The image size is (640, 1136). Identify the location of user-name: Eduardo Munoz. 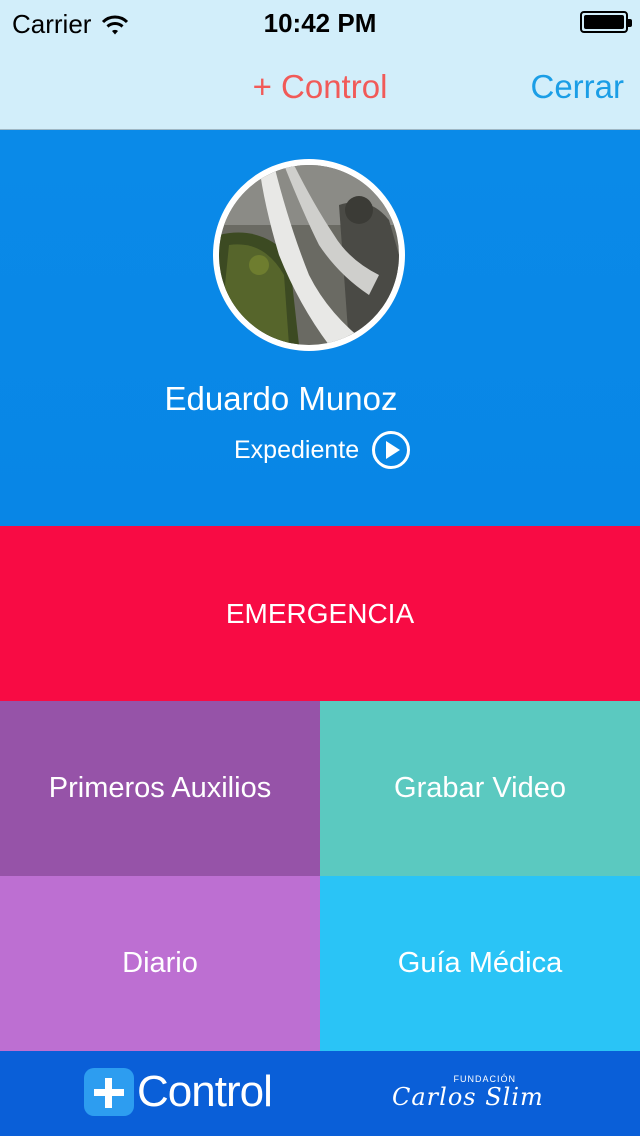
(281, 398).